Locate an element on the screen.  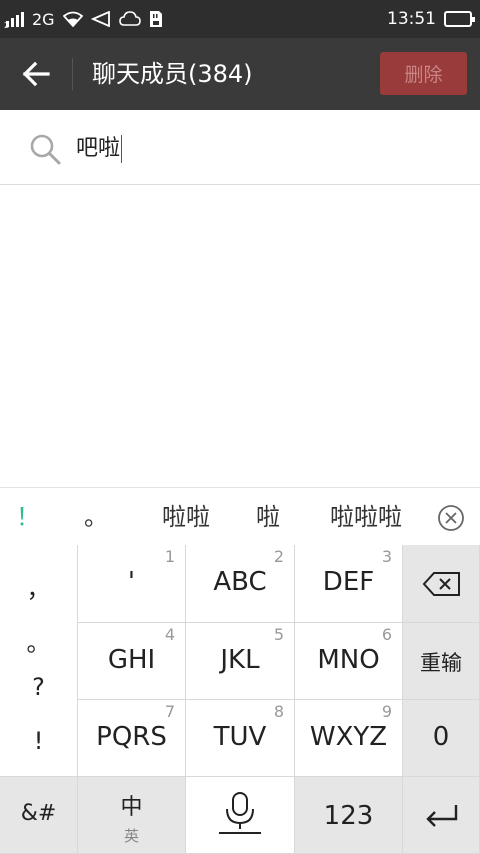
punctuation-key: 。 is located at coordinates (38, 640).